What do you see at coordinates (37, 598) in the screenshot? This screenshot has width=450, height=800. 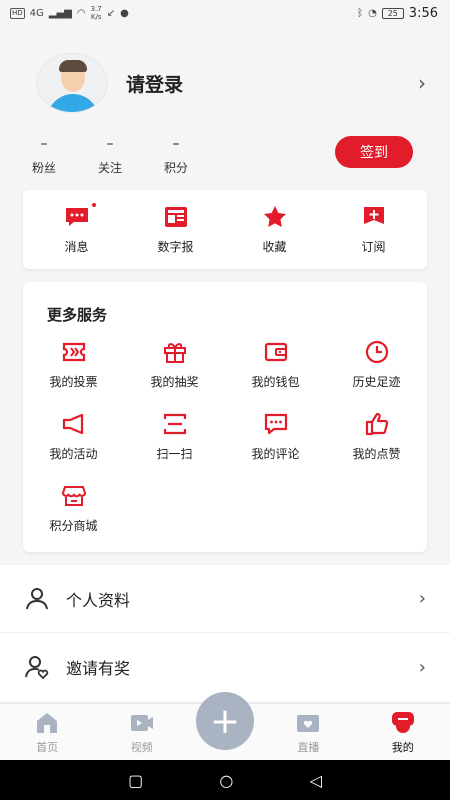 I see `person-icon` at bounding box center [37, 598].